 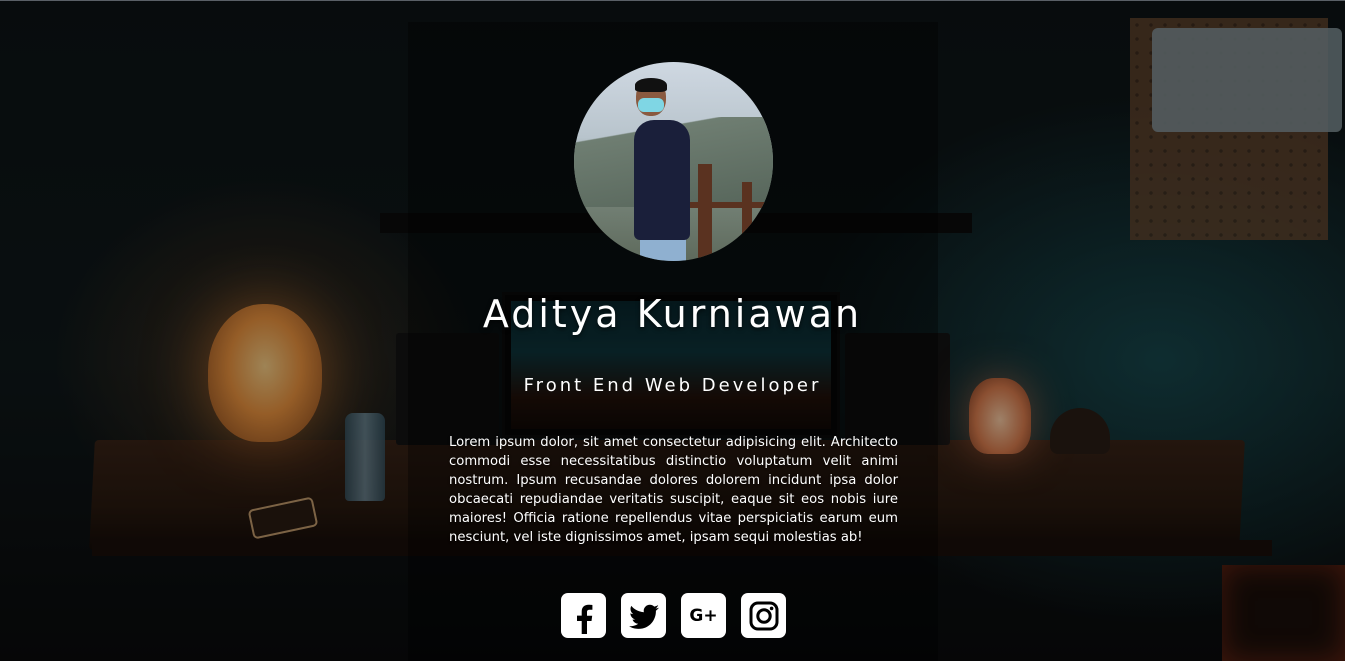 I want to click on instagram-icon, so click(x=763, y=615).